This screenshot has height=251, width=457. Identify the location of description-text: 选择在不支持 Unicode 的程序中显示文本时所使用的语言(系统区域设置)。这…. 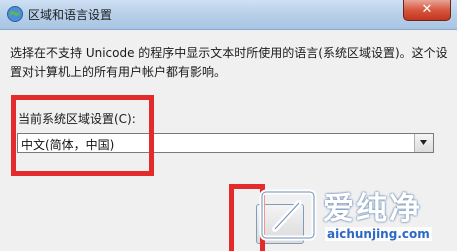
(229, 62).